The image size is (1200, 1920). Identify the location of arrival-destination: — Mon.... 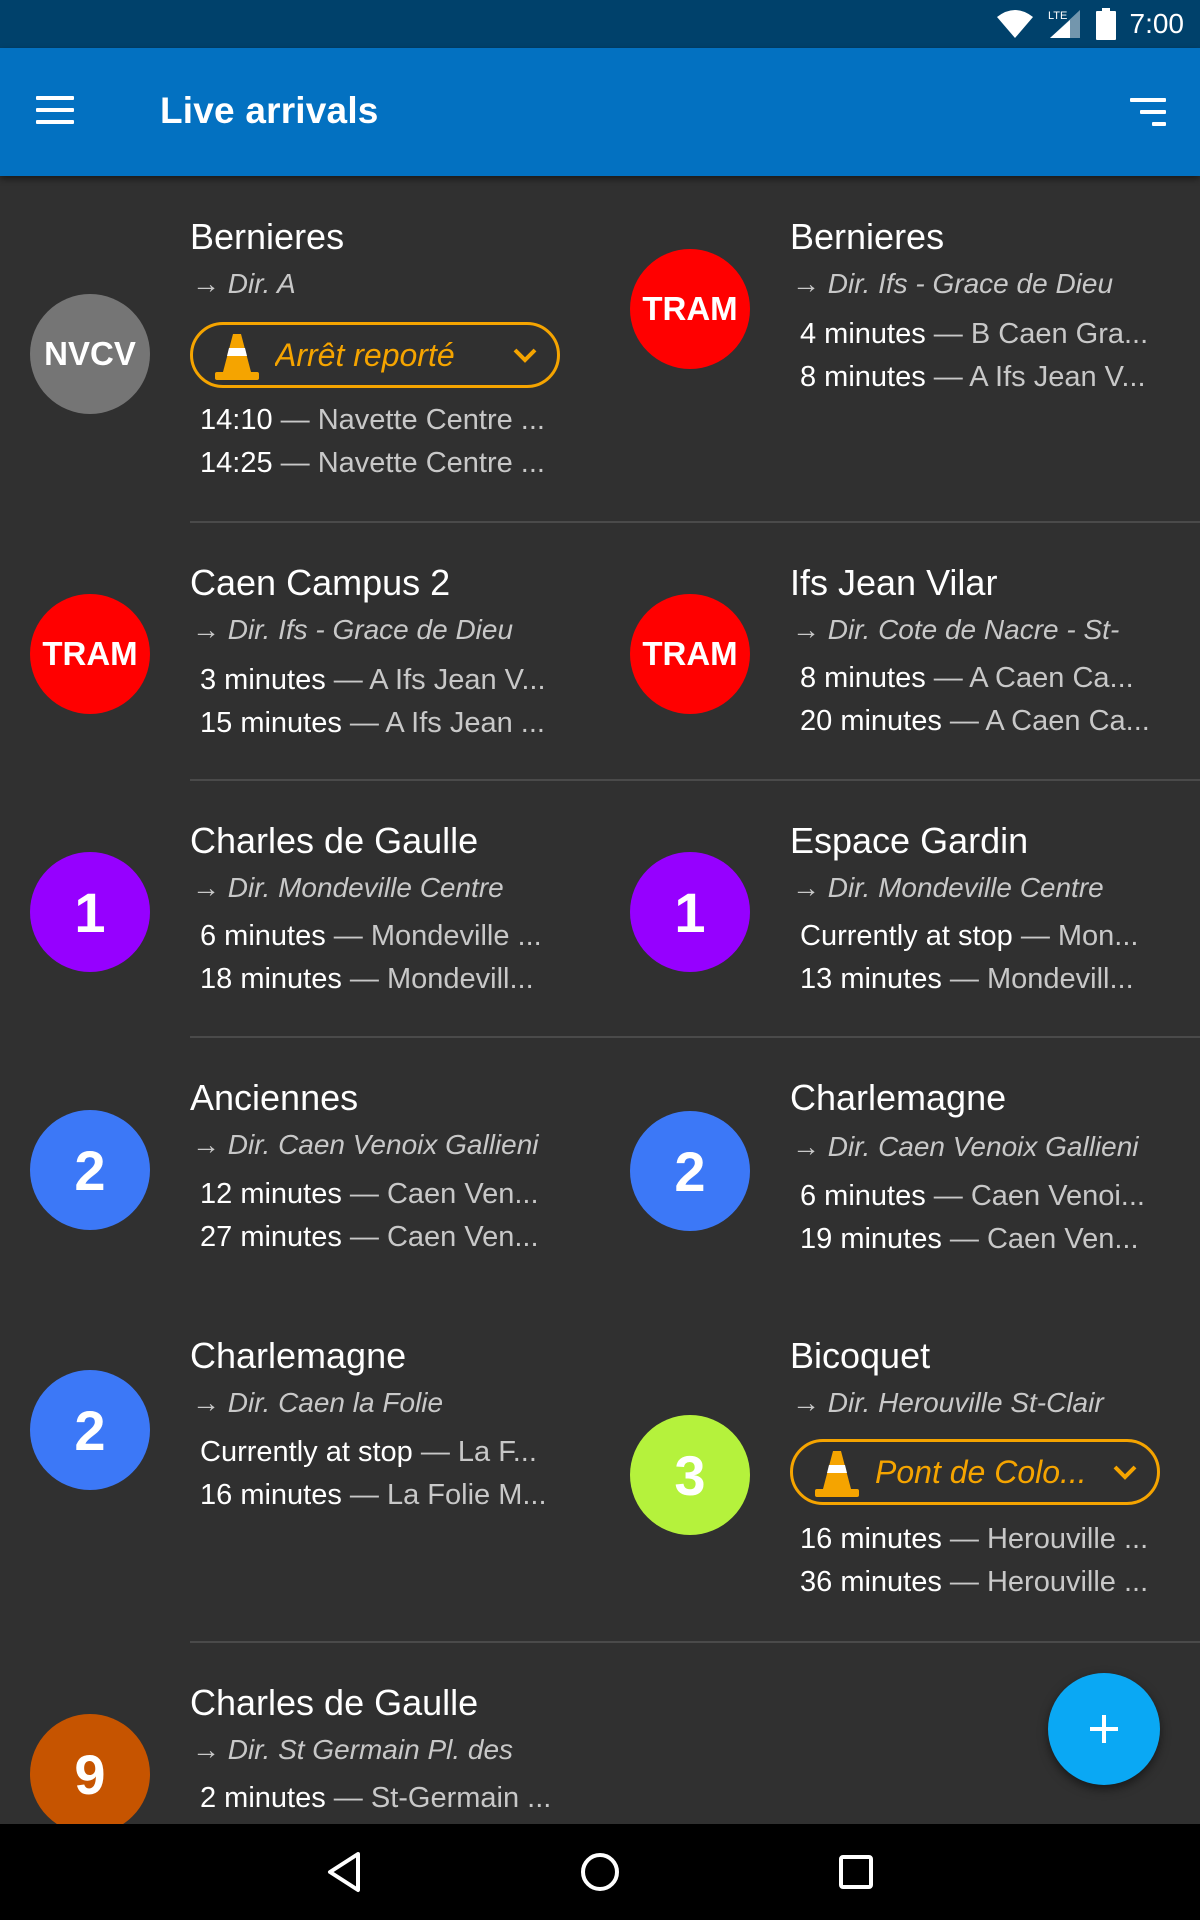
(1079, 936).